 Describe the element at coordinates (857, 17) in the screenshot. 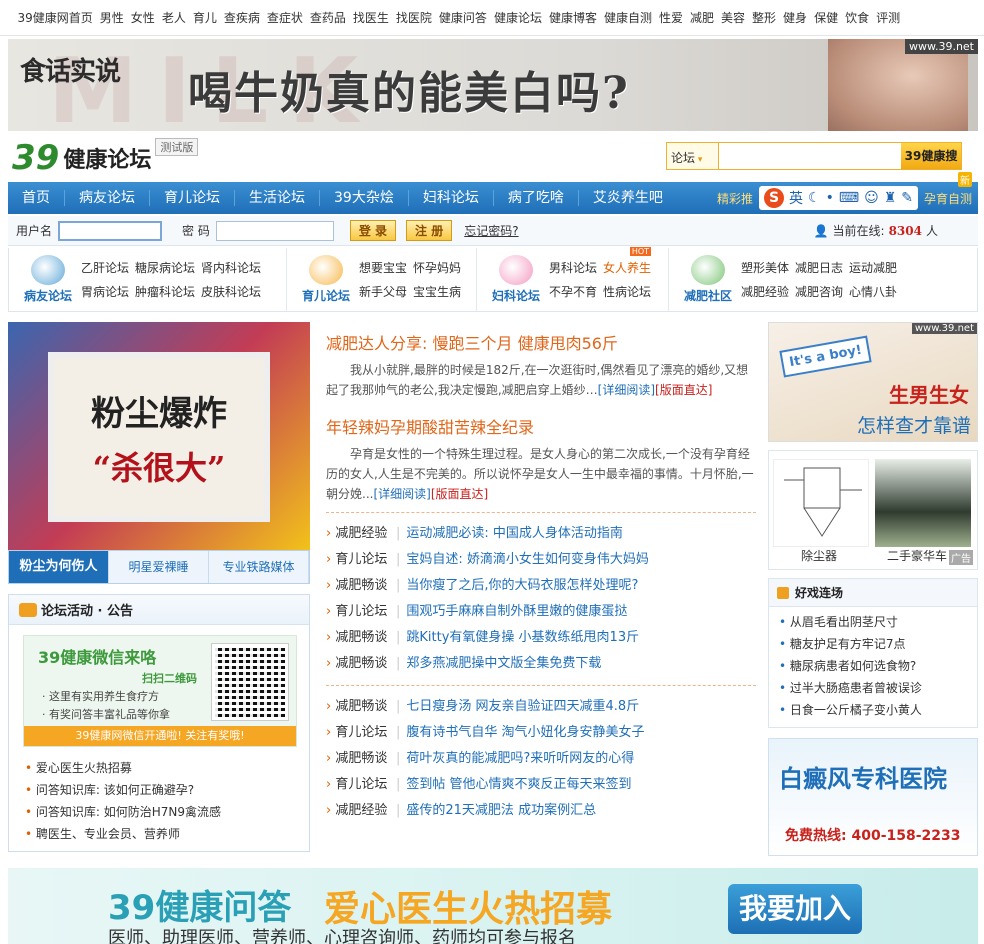

I see `top-nav-link: 饮食` at that location.